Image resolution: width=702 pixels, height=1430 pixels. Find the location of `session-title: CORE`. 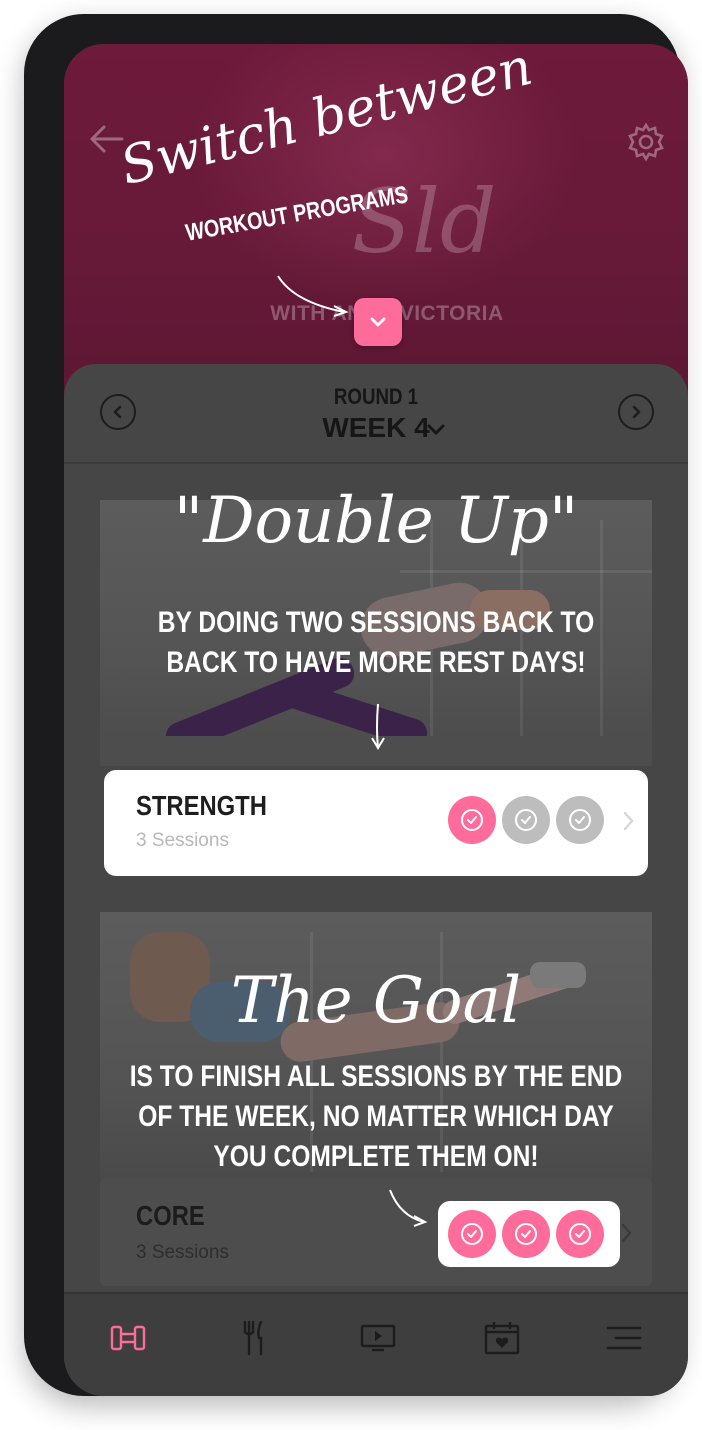

session-title: CORE is located at coordinates (170, 1215).